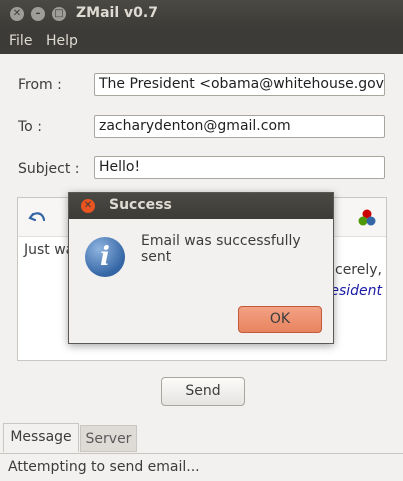 This screenshot has width=403, height=481. I want to click on ok-button: OK, so click(280, 319).